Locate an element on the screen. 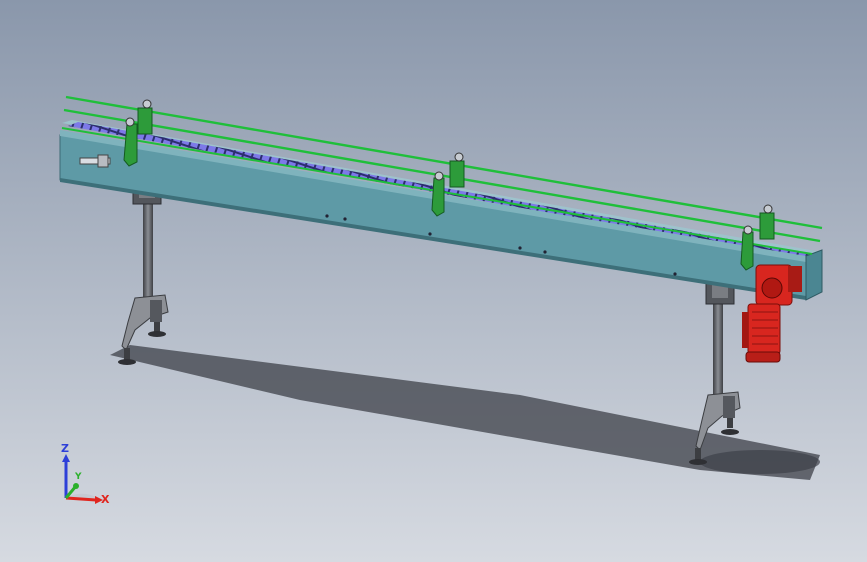 This screenshot has height=562, width=867. axis-x-label: X is located at coordinates (105, 499).